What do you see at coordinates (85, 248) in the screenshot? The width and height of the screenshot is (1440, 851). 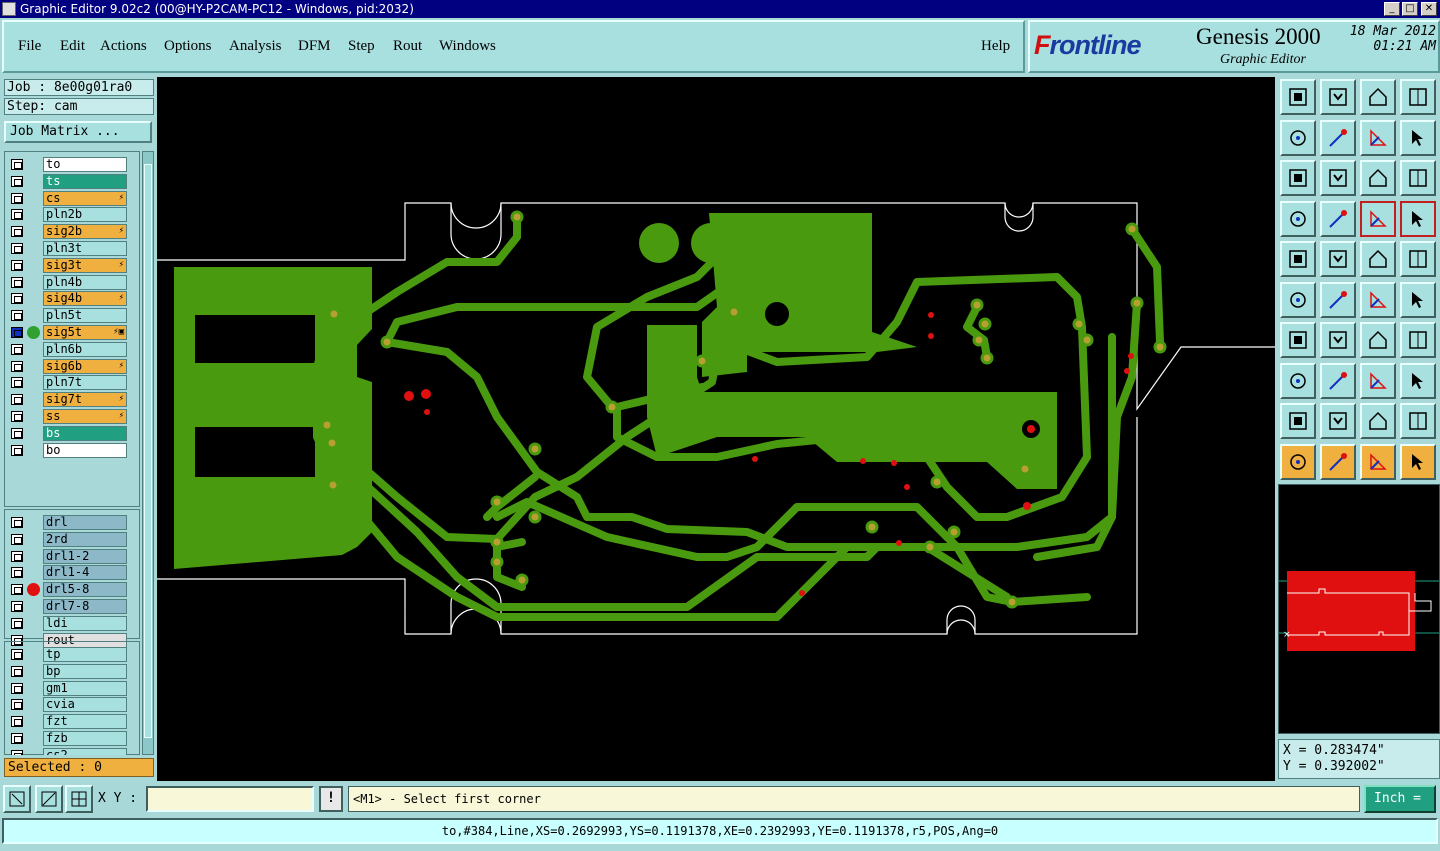 I see `layer-name: pln3t` at bounding box center [85, 248].